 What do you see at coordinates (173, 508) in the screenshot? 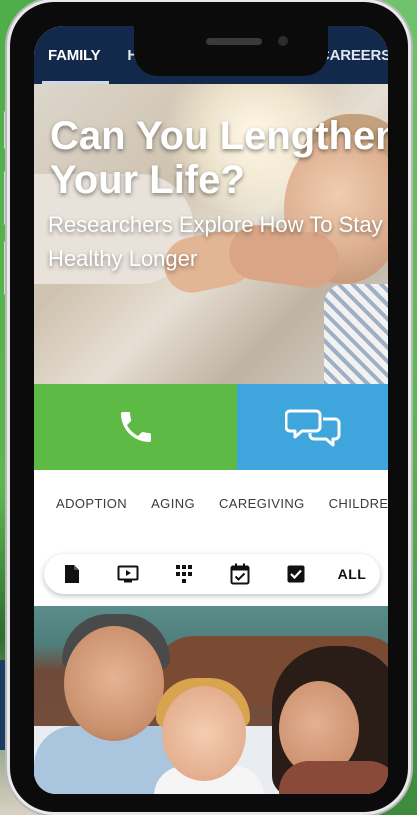
I see `category-aging: AGING` at bounding box center [173, 508].